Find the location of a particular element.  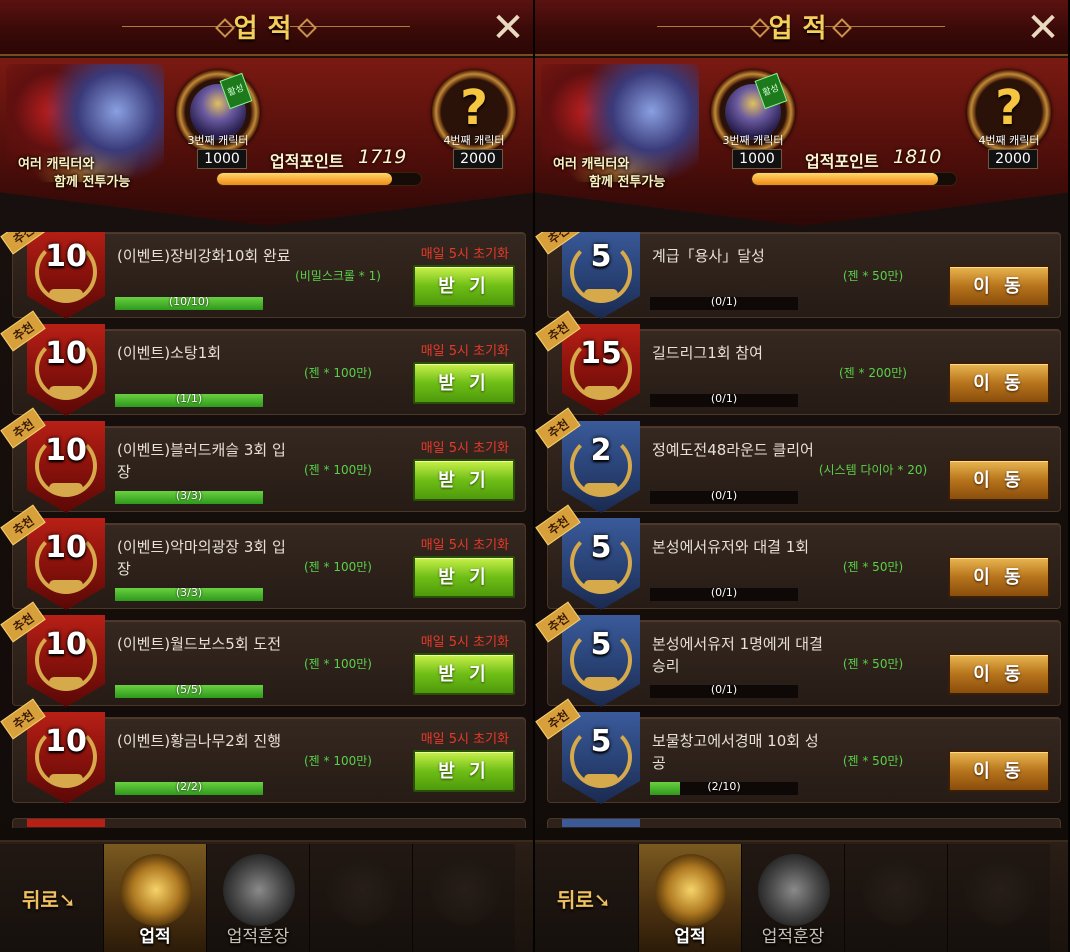

level-number: 5 is located at coordinates (601, 547).